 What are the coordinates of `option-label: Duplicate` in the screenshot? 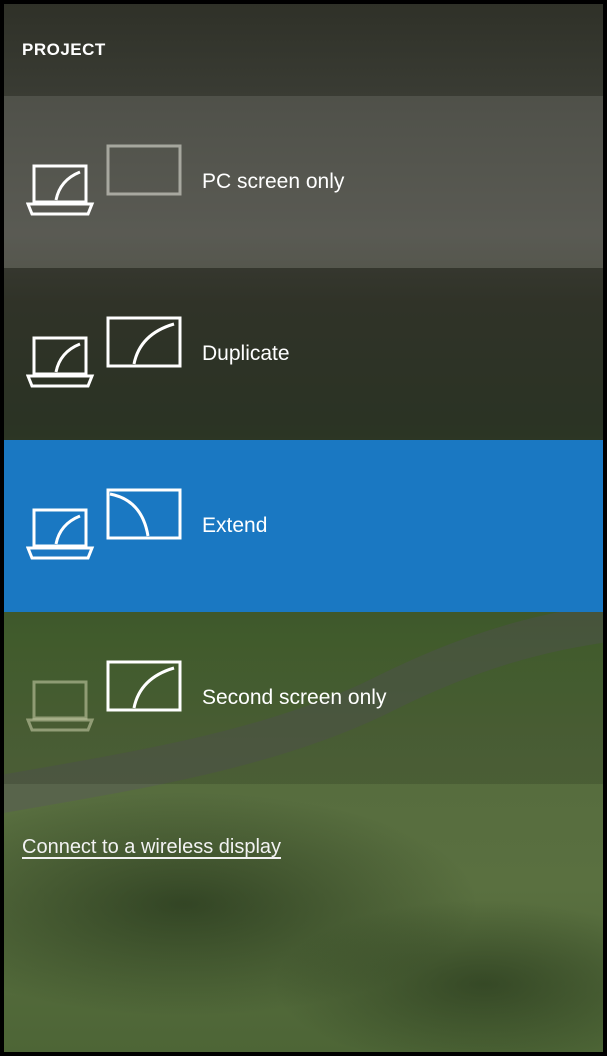 It's located at (246, 353).